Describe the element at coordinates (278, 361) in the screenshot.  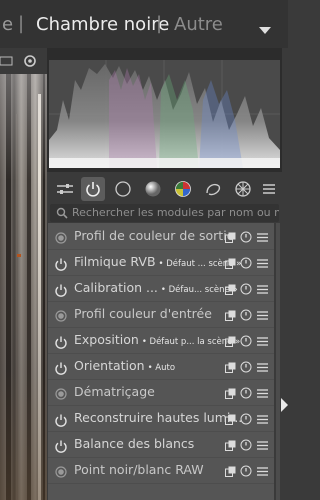
I see `scrollbar` at that location.